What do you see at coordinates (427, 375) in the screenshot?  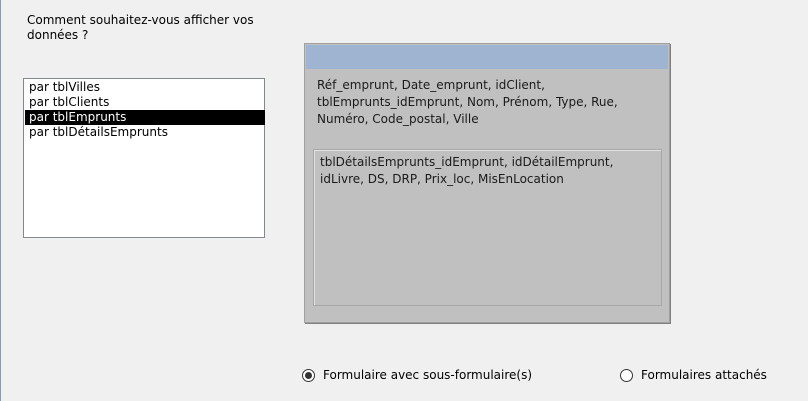 I see `option-subform-label: Formulaire avec sous-formulaire(s)` at bounding box center [427, 375].